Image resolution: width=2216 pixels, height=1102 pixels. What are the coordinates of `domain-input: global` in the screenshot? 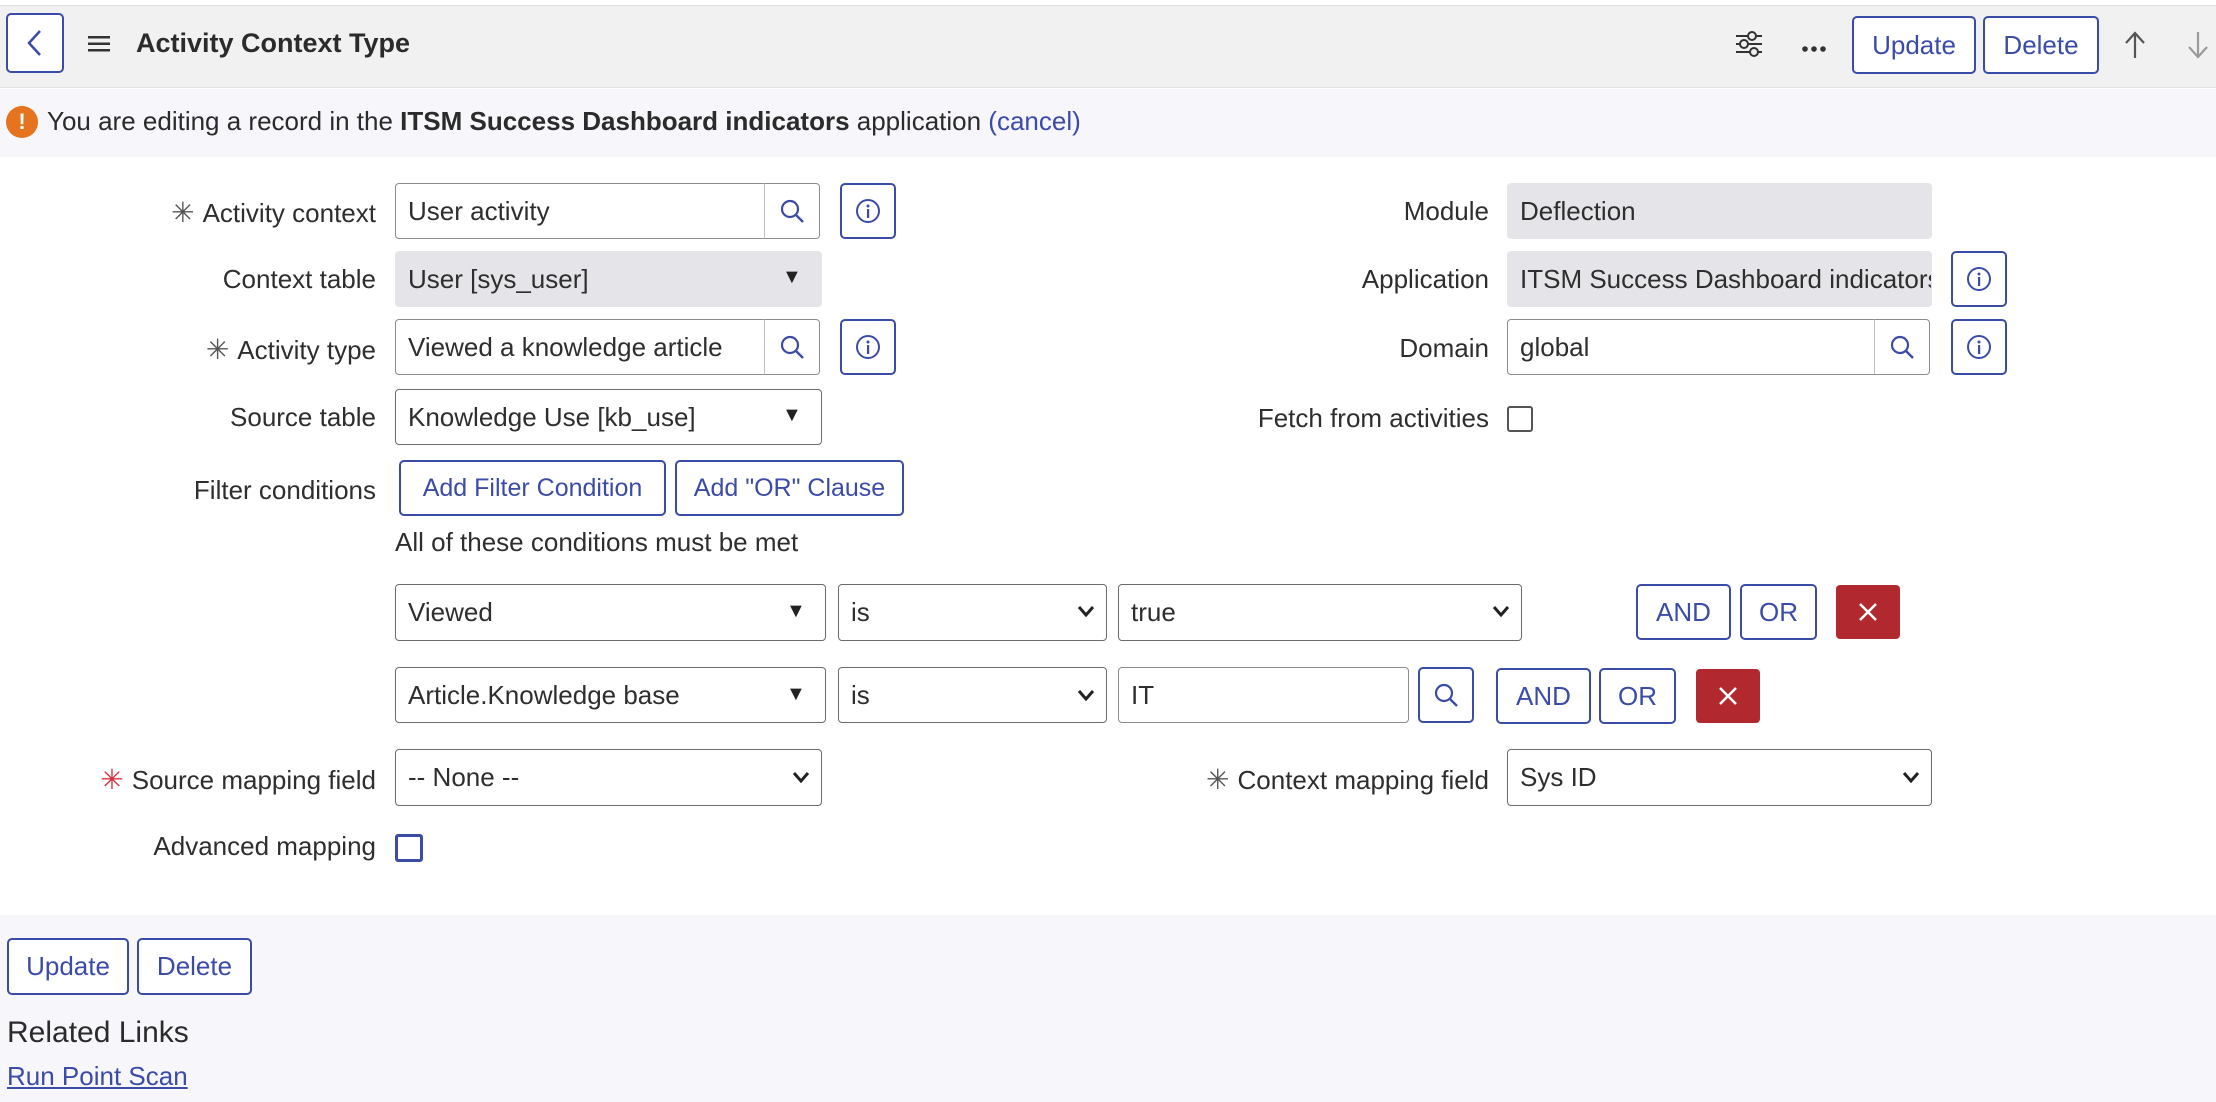 It's located at (1691, 347).